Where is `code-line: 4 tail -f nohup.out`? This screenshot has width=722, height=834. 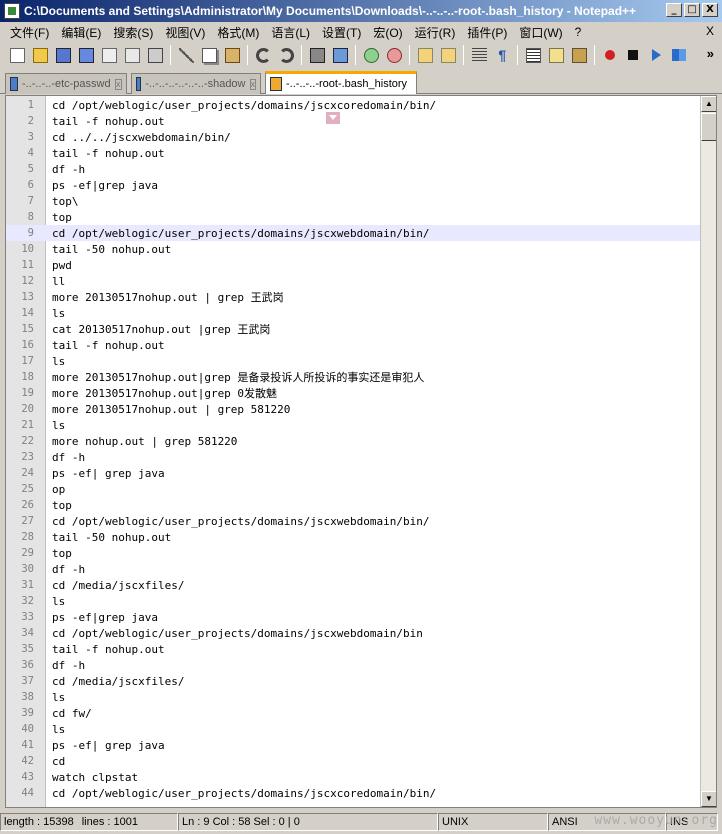
code-line: 4 tail -f nohup.out is located at coordinates (353, 153).